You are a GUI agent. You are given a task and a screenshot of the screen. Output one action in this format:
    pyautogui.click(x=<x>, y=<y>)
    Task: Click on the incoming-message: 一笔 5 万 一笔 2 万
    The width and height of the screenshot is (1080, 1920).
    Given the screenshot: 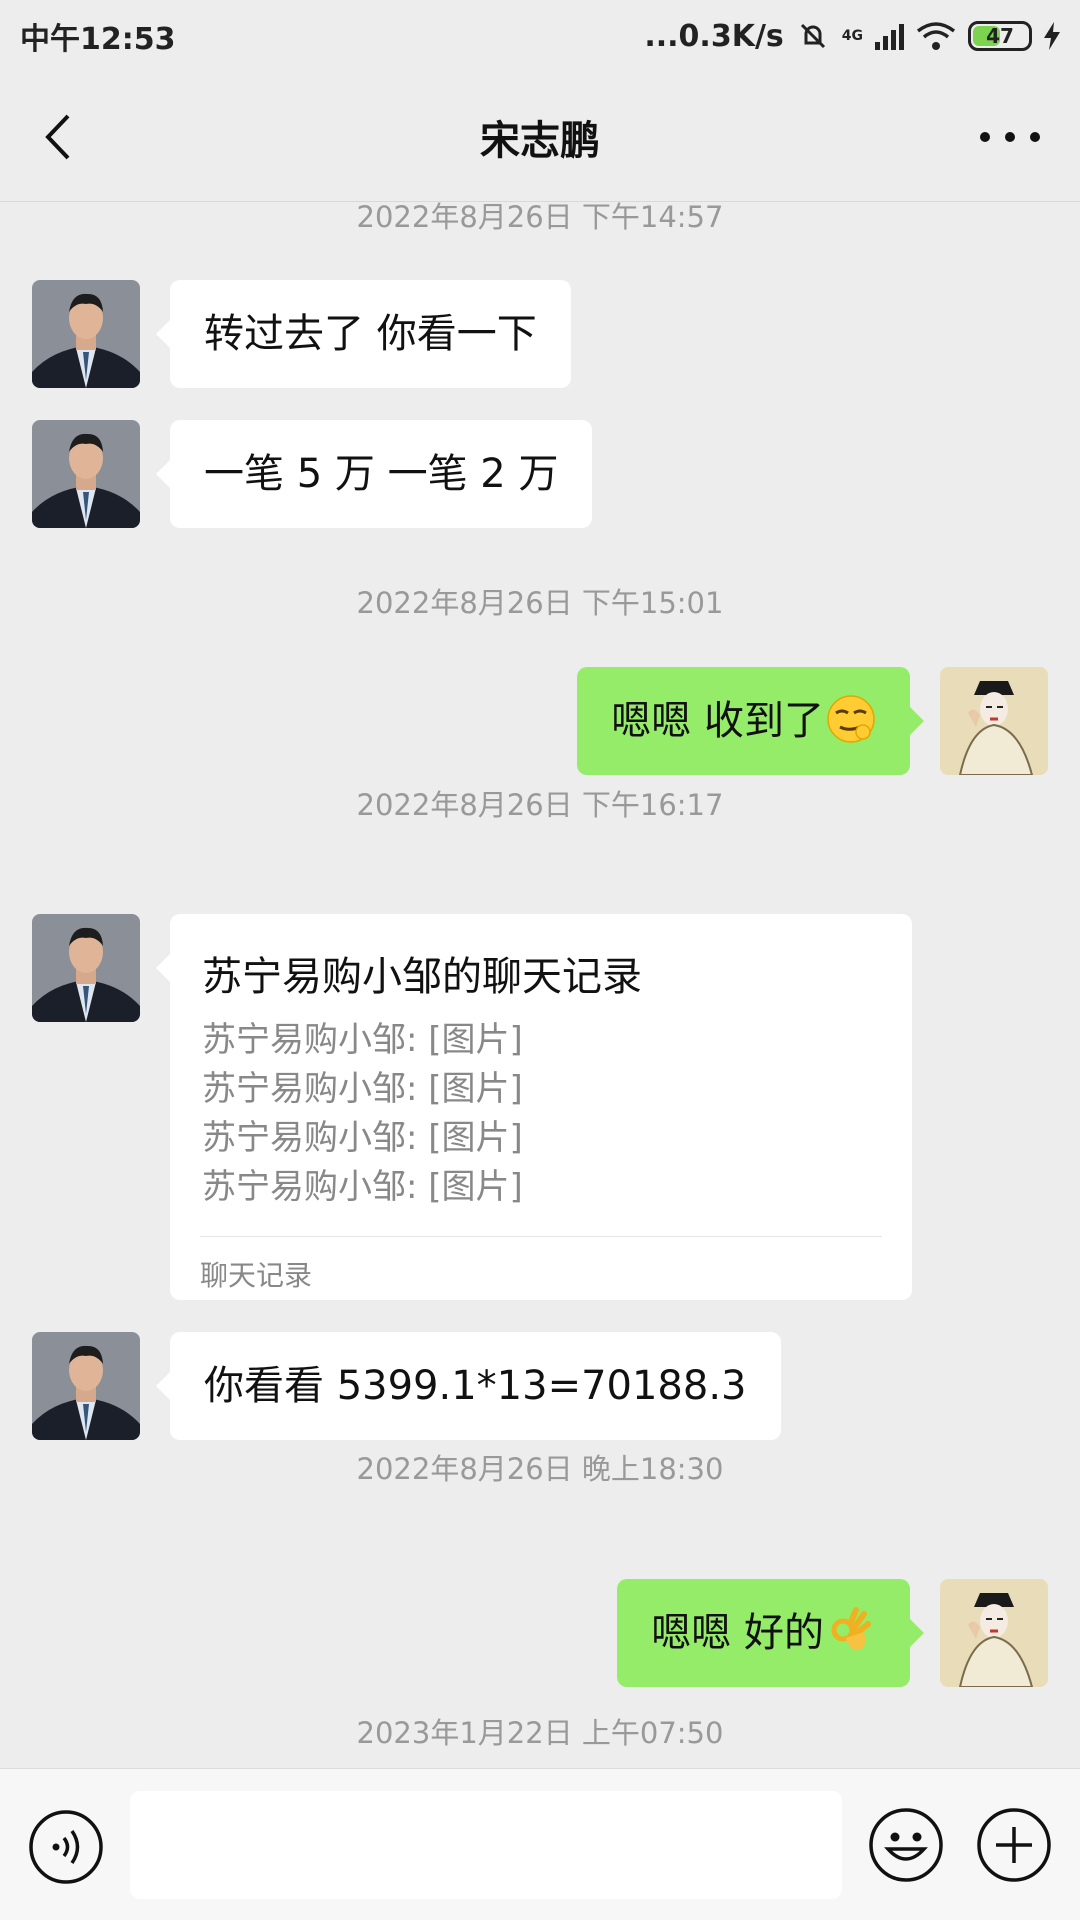 What is the action you would take?
    pyautogui.click(x=374, y=474)
    